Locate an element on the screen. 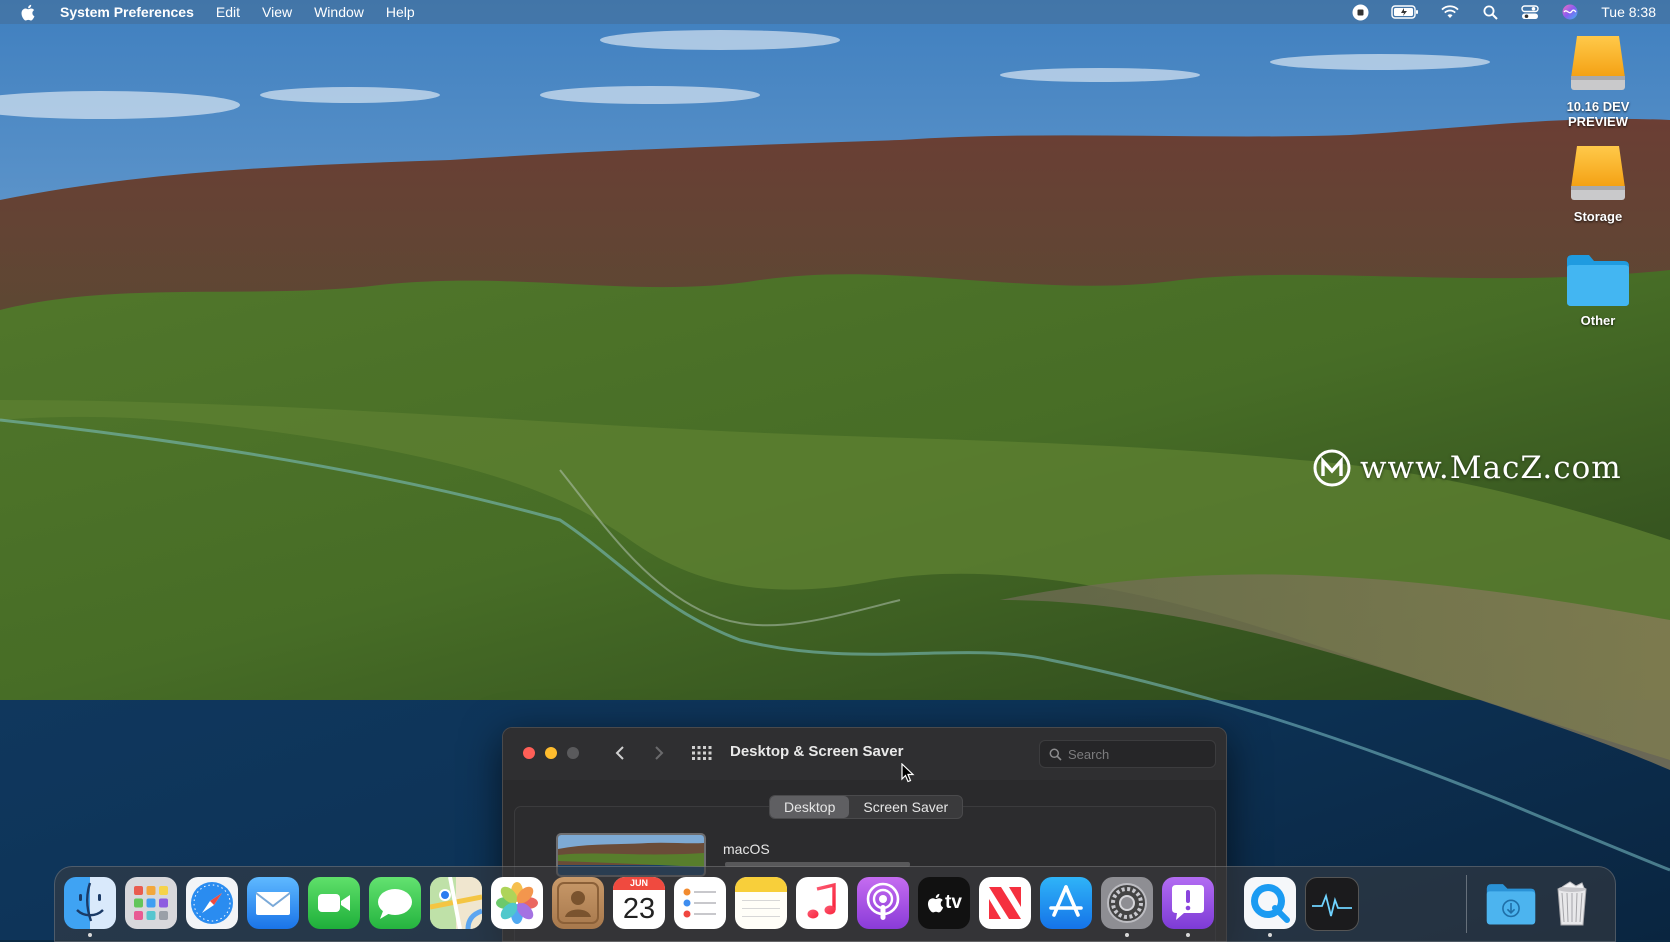 The image size is (1670, 942). mail-icon is located at coordinates (273, 903).